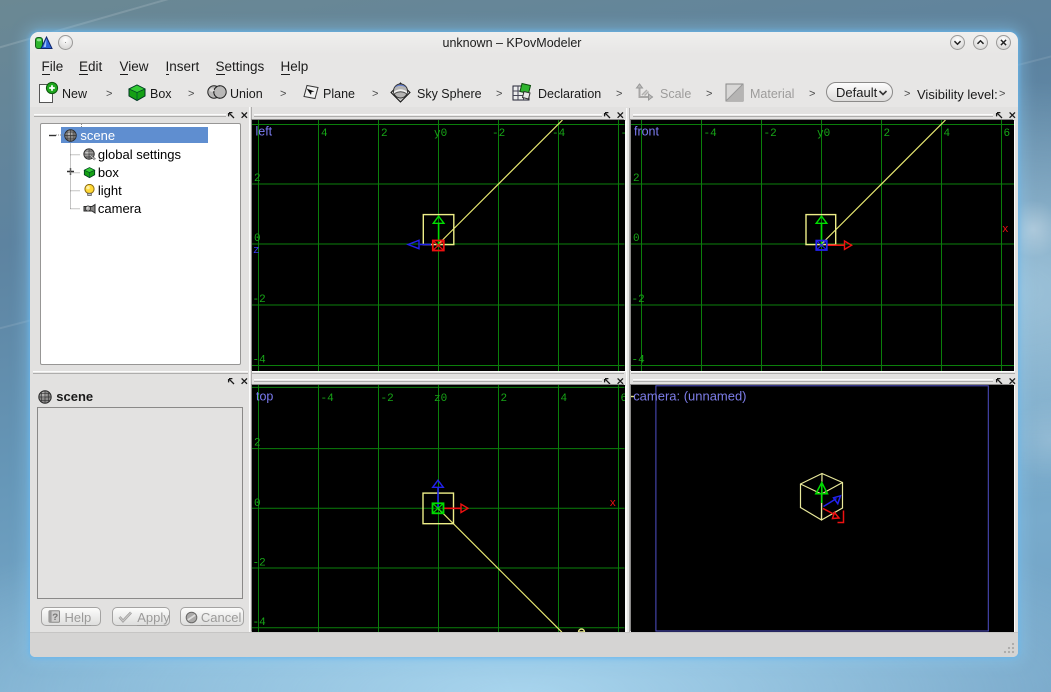  What do you see at coordinates (264, 396) in the screenshot?
I see `svg-text: top` at bounding box center [264, 396].